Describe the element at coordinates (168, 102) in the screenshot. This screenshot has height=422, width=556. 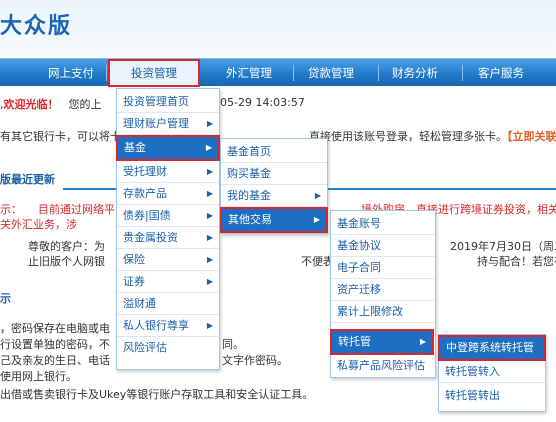
I see `menu-item-investment-home: 投资管理首页` at that location.